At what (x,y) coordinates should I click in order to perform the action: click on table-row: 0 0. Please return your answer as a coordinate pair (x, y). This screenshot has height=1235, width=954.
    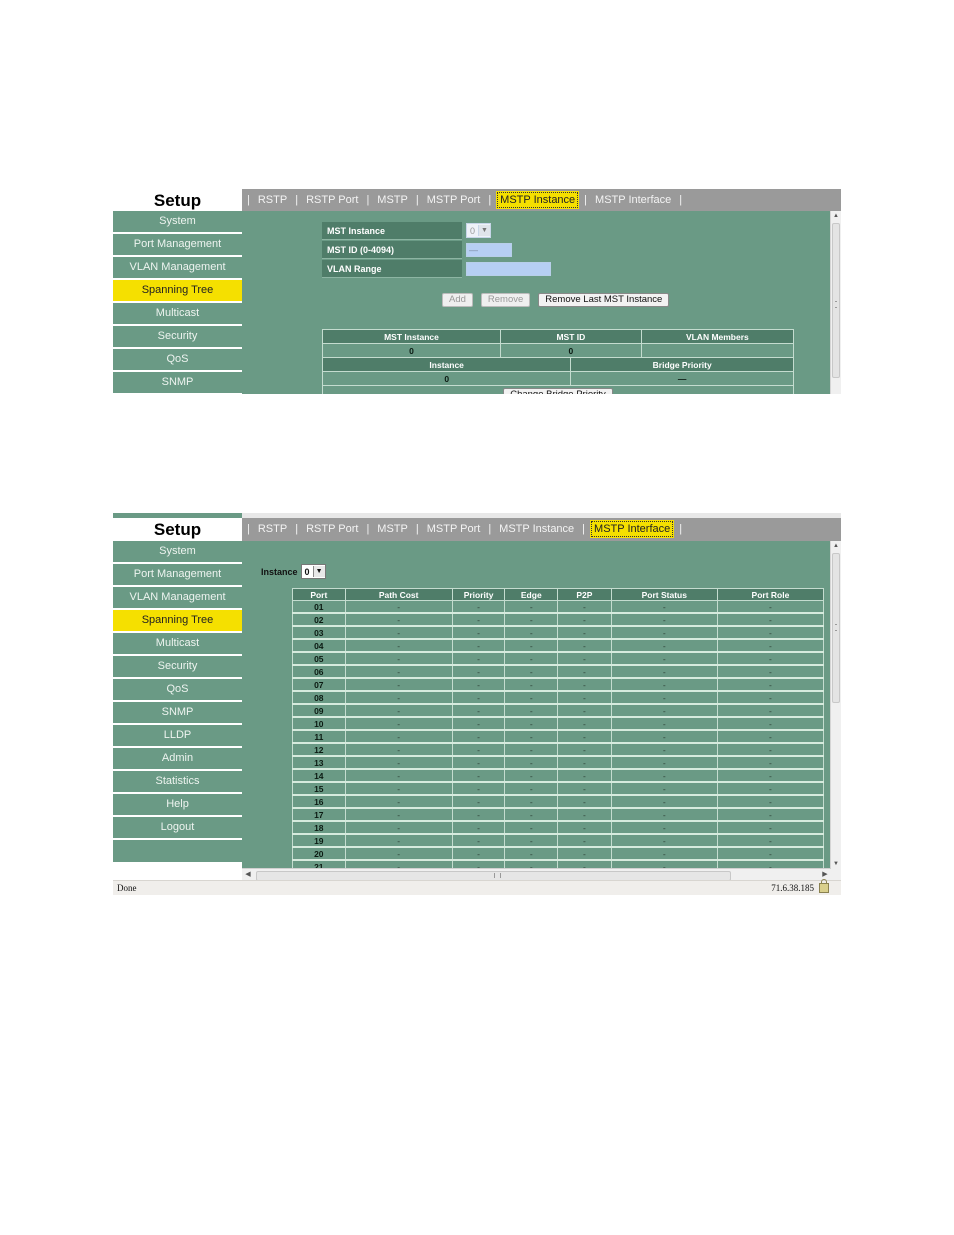
    Looking at the image, I should click on (558, 350).